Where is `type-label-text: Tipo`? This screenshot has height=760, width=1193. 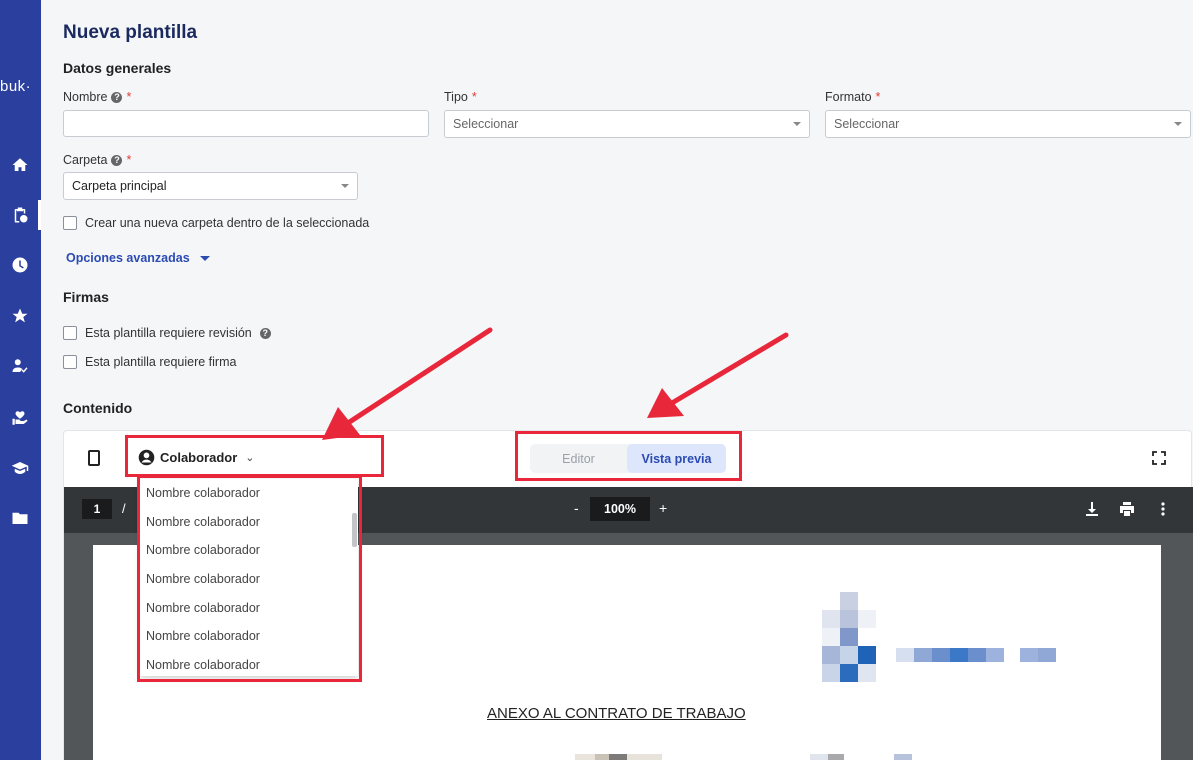
type-label-text: Tipo is located at coordinates (456, 97).